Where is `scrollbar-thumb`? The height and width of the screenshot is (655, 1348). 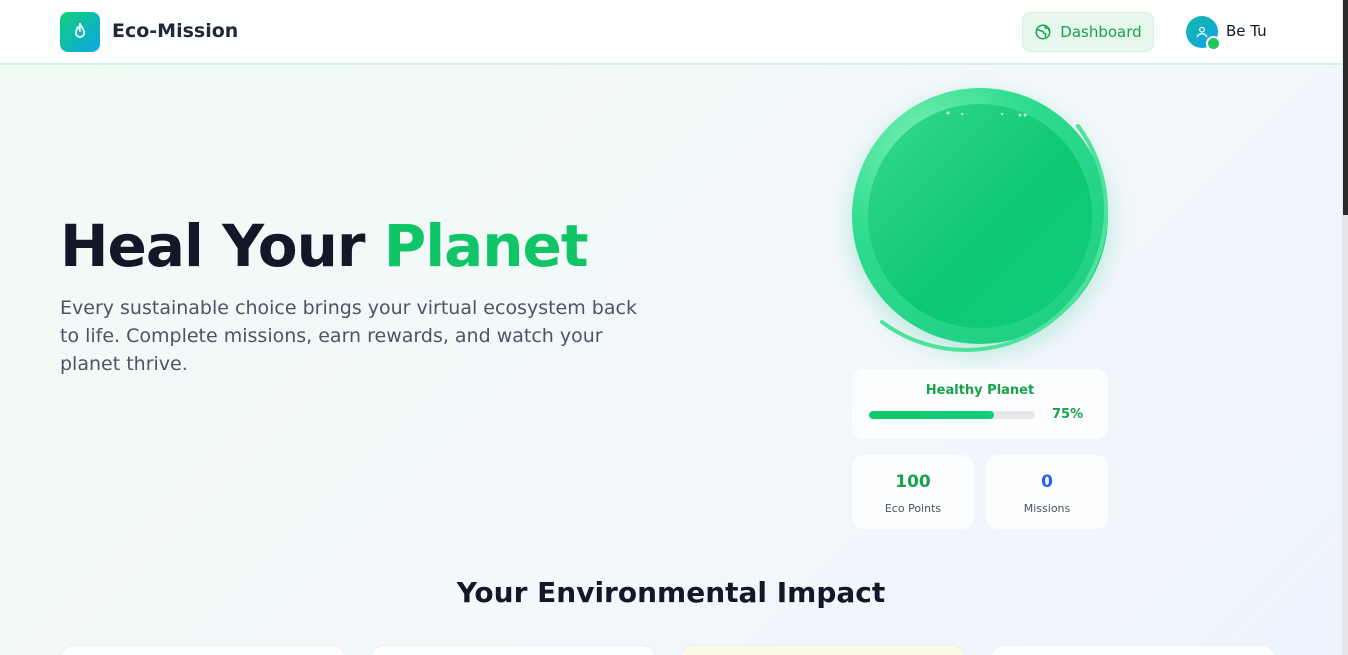
scrollbar-thumb is located at coordinates (1345, 107).